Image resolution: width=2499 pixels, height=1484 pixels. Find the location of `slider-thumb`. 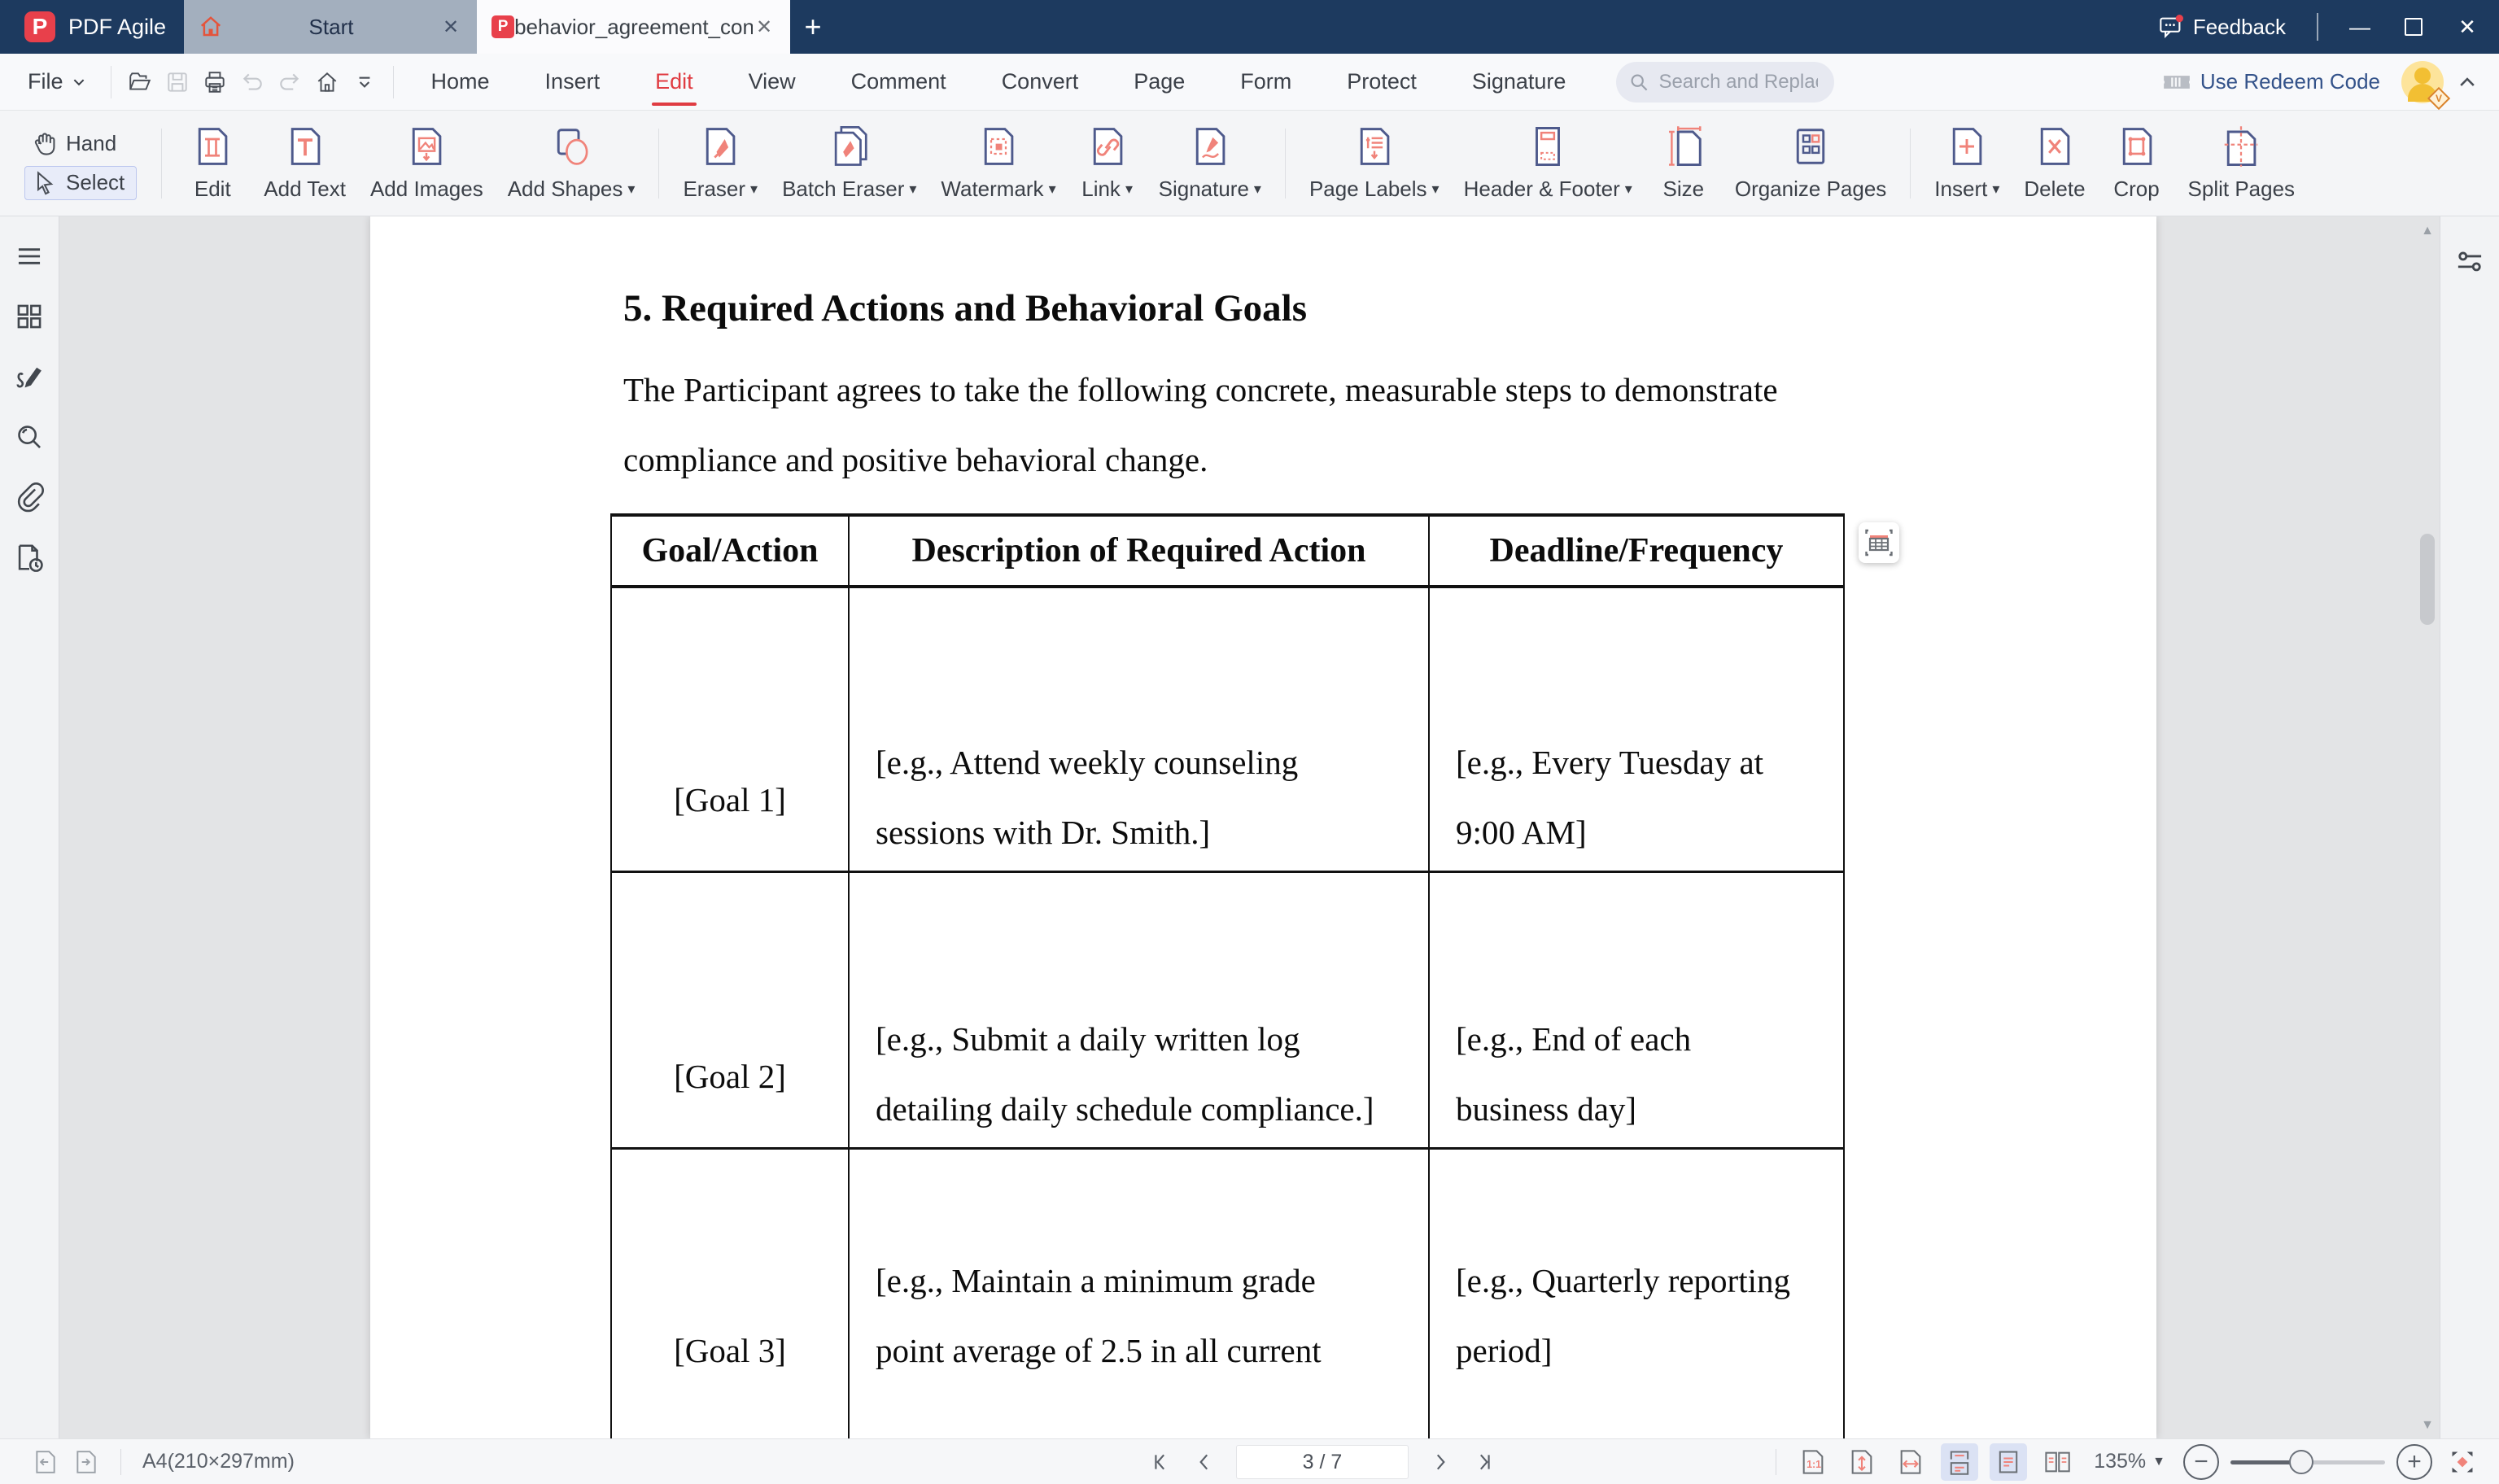

slider-thumb is located at coordinates (2301, 1462).